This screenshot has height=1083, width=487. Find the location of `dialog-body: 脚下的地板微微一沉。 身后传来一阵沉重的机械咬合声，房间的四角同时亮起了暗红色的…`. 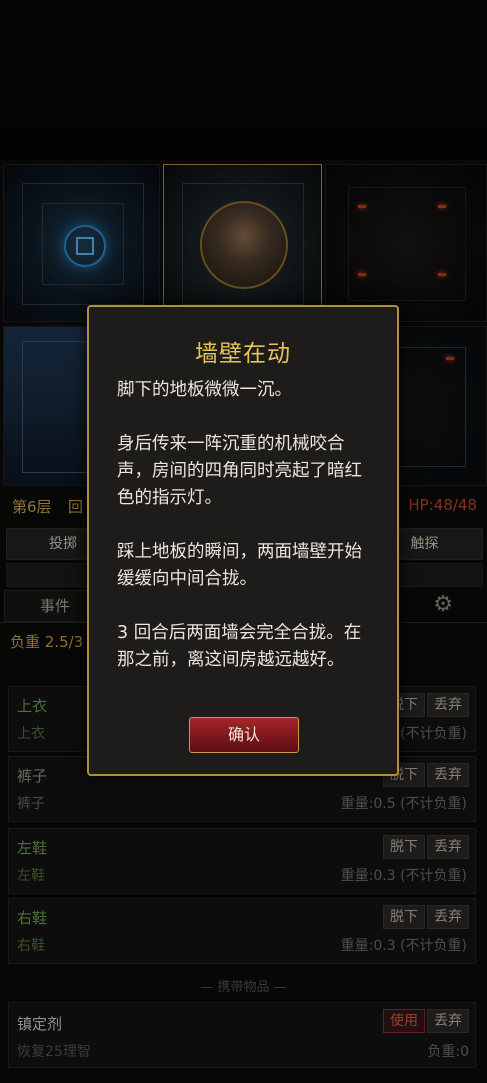

dialog-body: 脚下的地板微微一沉。 身后传来一阵沉重的机械咬合声，房间的四角同时亮起了暗红色的… is located at coordinates (246, 525).